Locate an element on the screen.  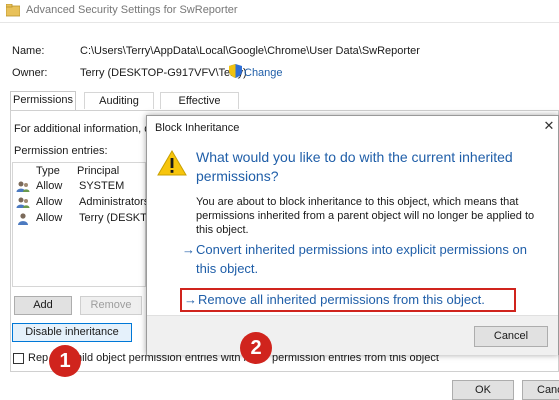
ok-button: OK is located at coordinates (483, 390).